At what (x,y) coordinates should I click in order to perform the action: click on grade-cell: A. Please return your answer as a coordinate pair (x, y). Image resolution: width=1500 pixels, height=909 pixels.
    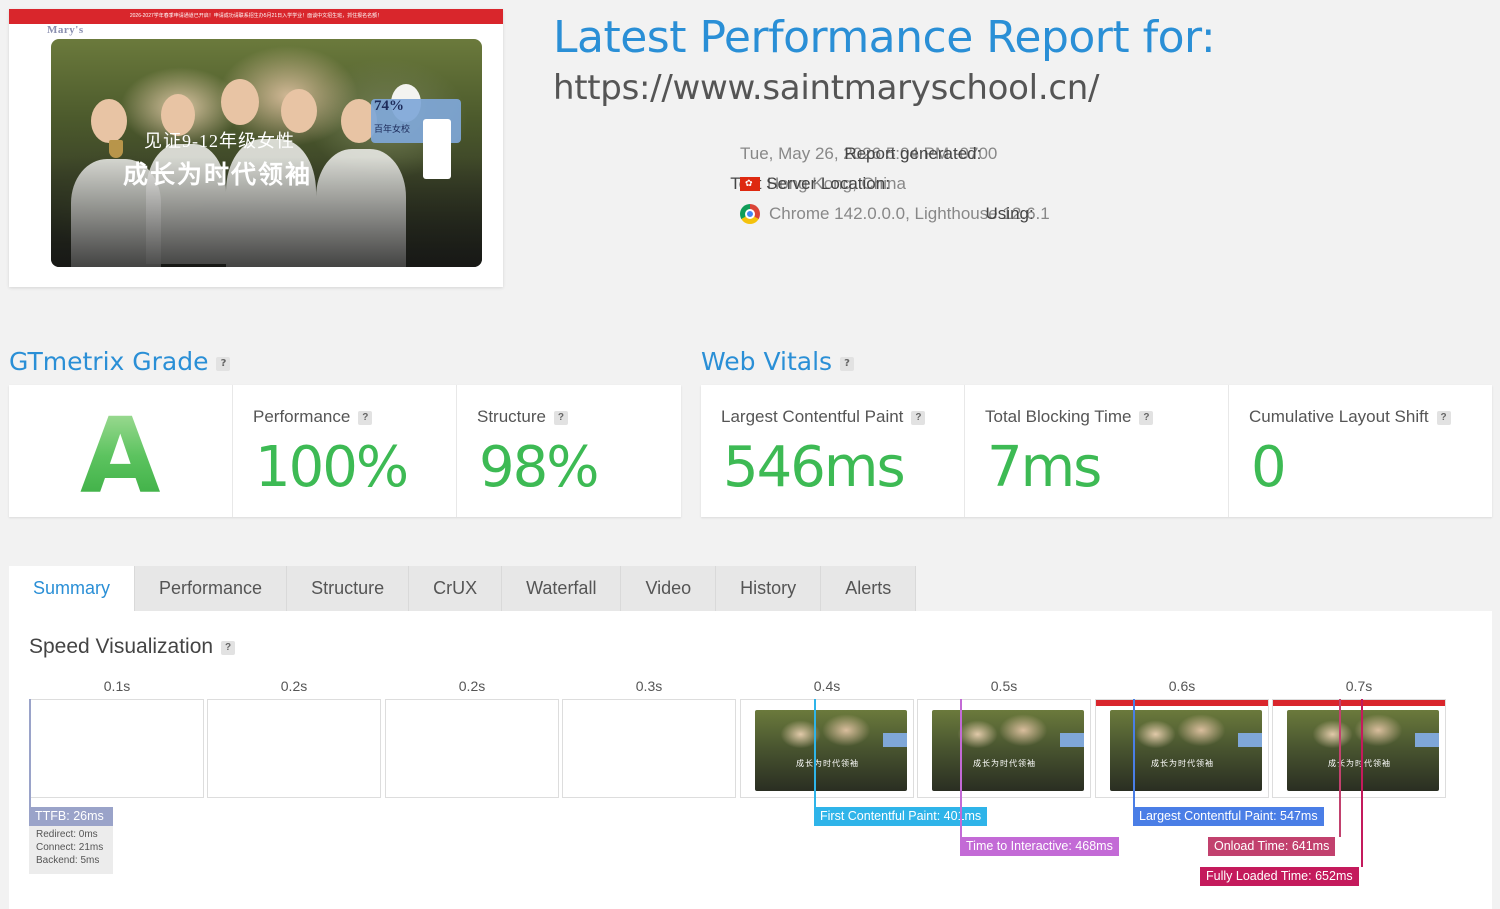
    Looking at the image, I should click on (121, 451).